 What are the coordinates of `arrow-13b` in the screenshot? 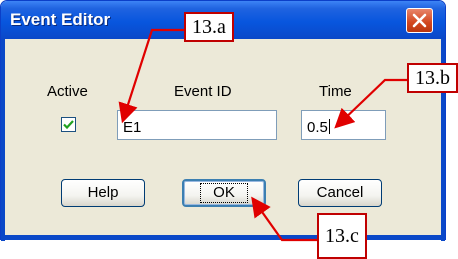 It's located at (371, 103).